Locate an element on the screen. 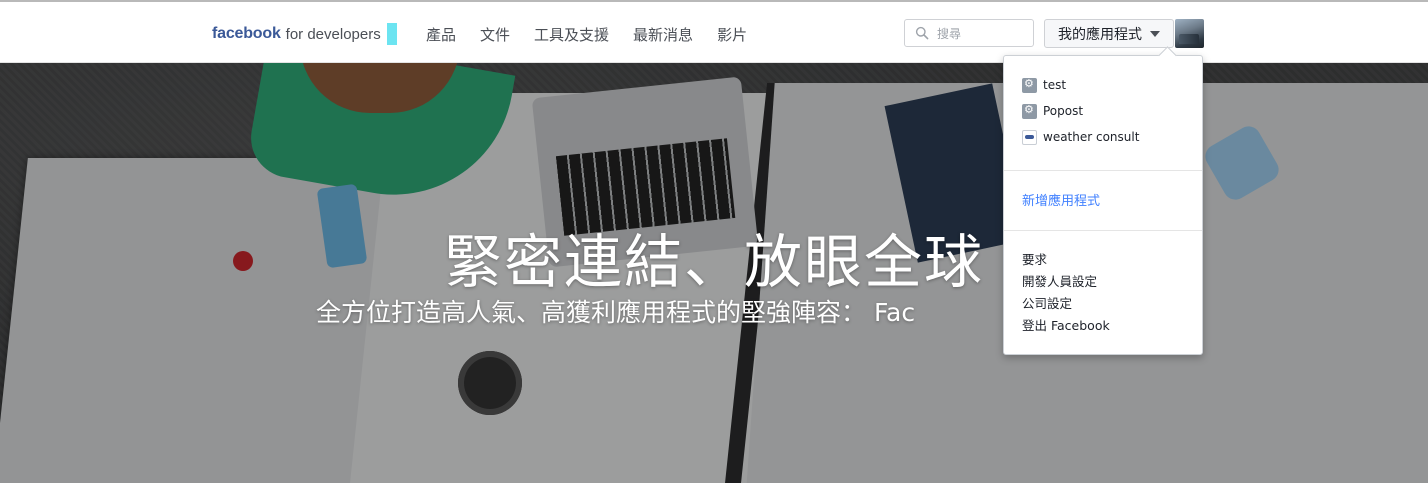 The width and height of the screenshot is (1428, 483). main-menu: 產品 文件 工具及支援 最新消息 影片 is located at coordinates (586, 34).